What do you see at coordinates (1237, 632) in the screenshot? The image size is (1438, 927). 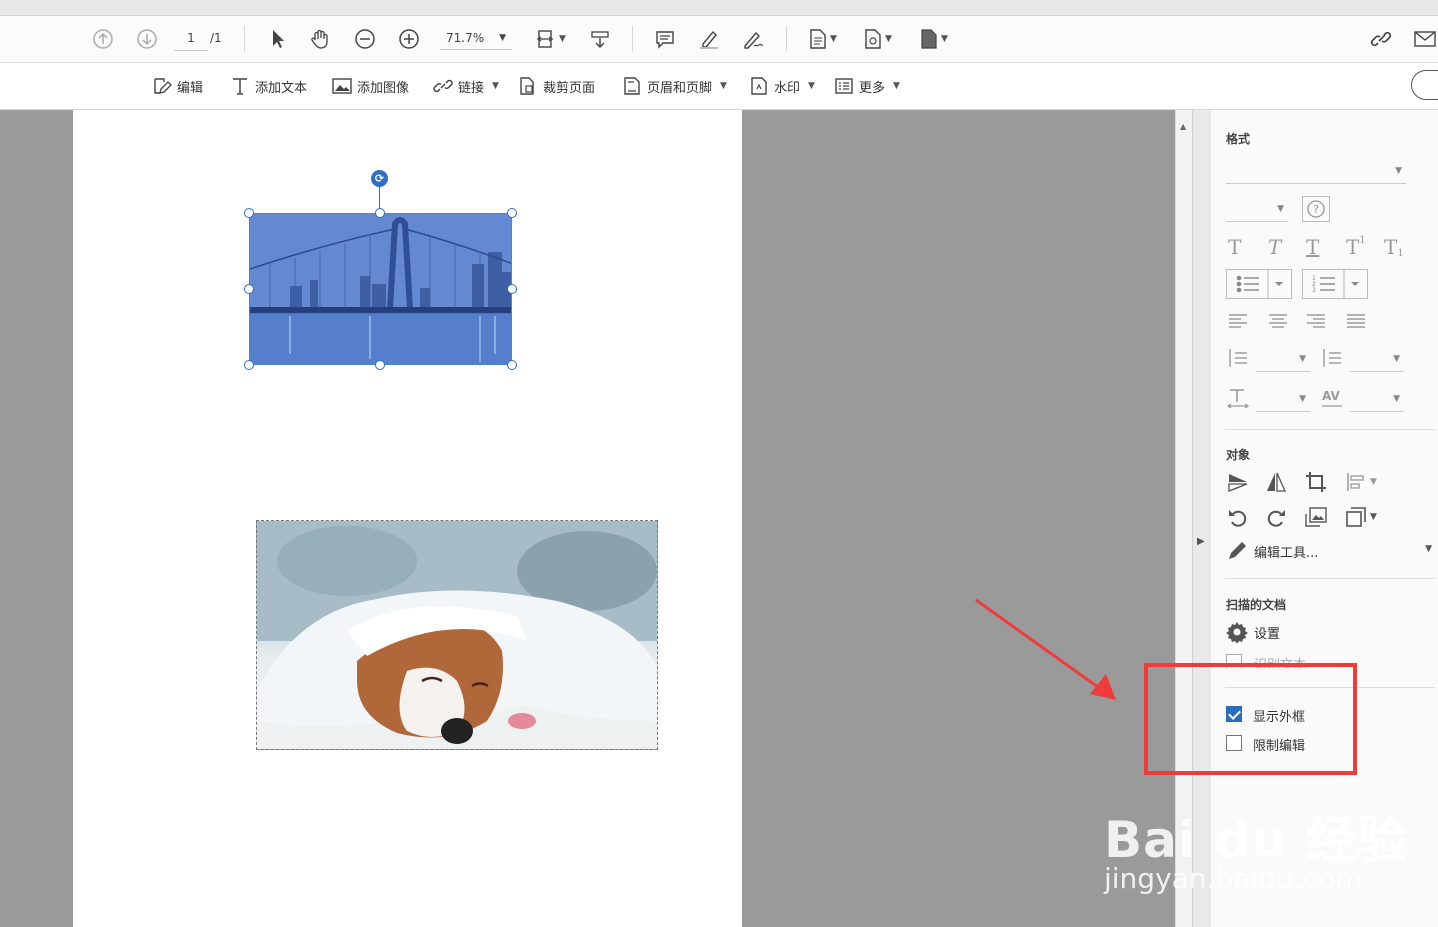 I see `gear-icon` at bounding box center [1237, 632].